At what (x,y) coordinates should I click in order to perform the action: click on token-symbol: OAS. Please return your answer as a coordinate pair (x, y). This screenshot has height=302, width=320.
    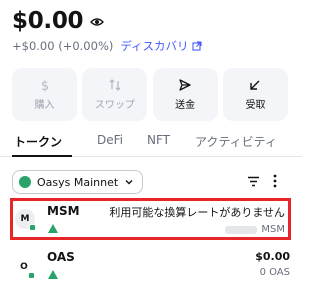
    Looking at the image, I should click on (61, 257).